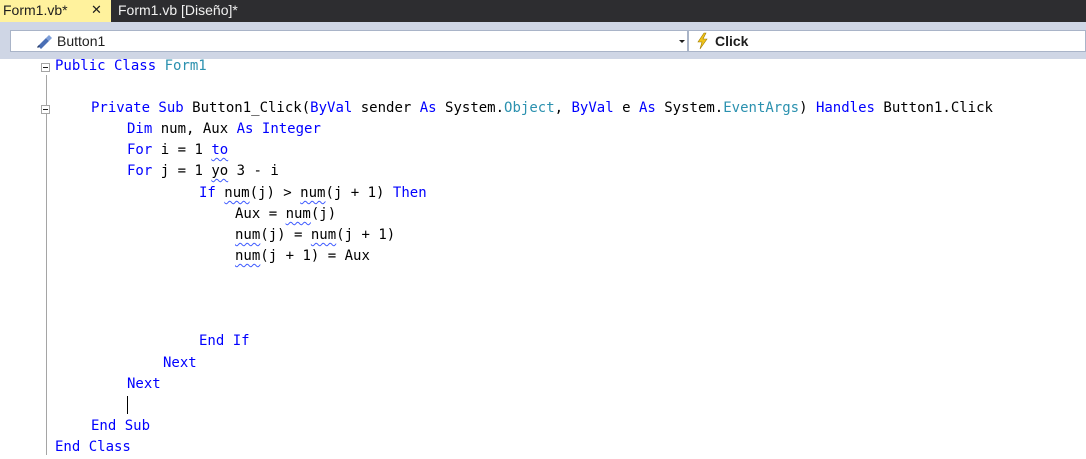 Image resolution: width=1086 pixels, height=459 pixels. I want to click on navigation-bar: Button1 Click, so click(543, 40).